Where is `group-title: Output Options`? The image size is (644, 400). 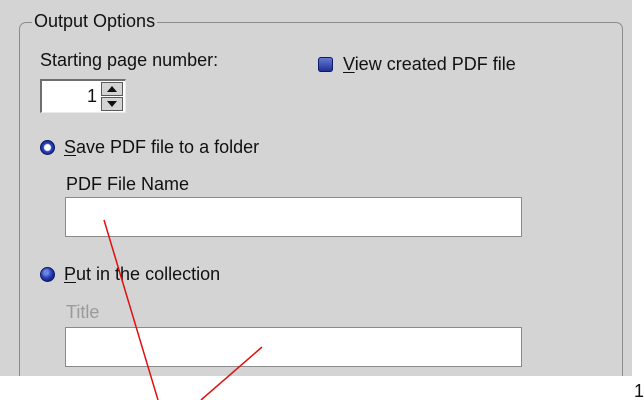 group-title: Output Options is located at coordinates (95, 21).